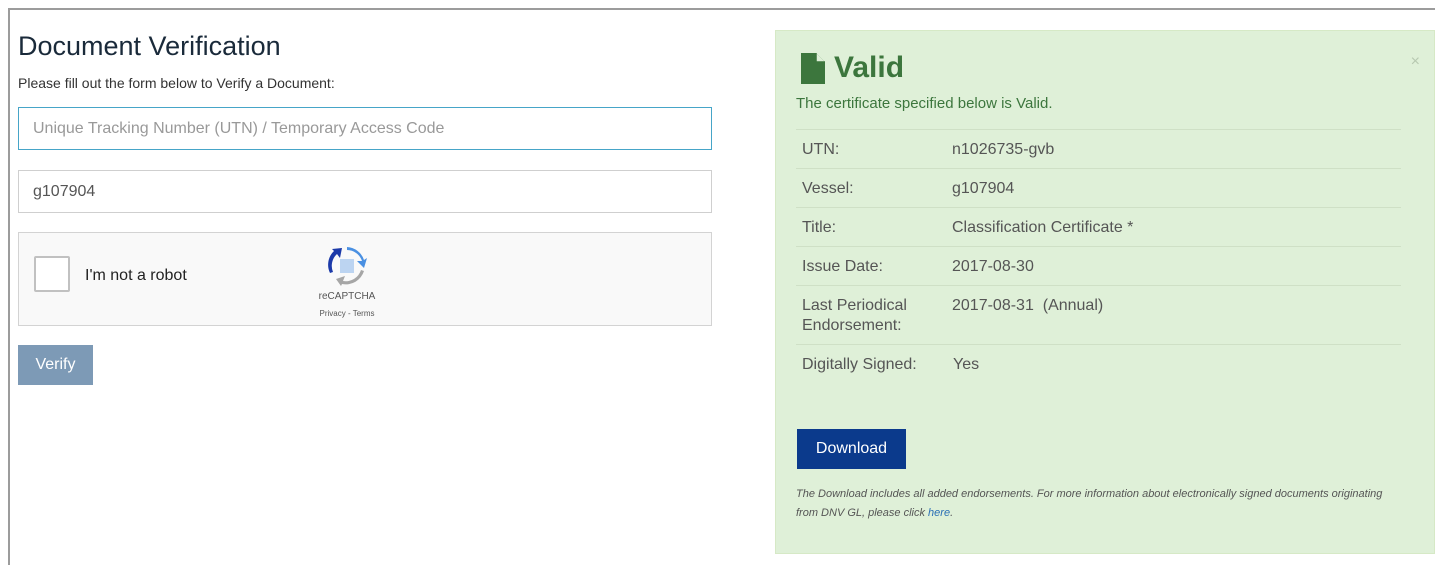 This screenshot has height=565, width=1435. Describe the element at coordinates (1098, 148) in the screenshot. I see `detail-row-utn: UTN: n1026735-gvb` at that location.